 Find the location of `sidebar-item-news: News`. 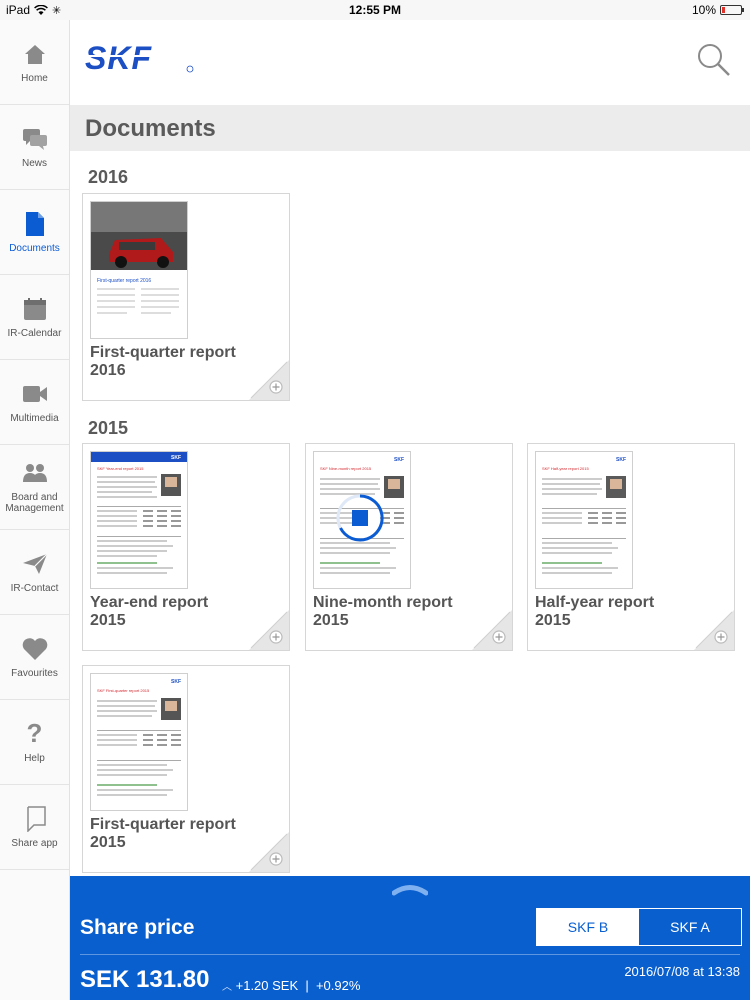

sidebar-item-news: News is located at coordinates (34, 147).